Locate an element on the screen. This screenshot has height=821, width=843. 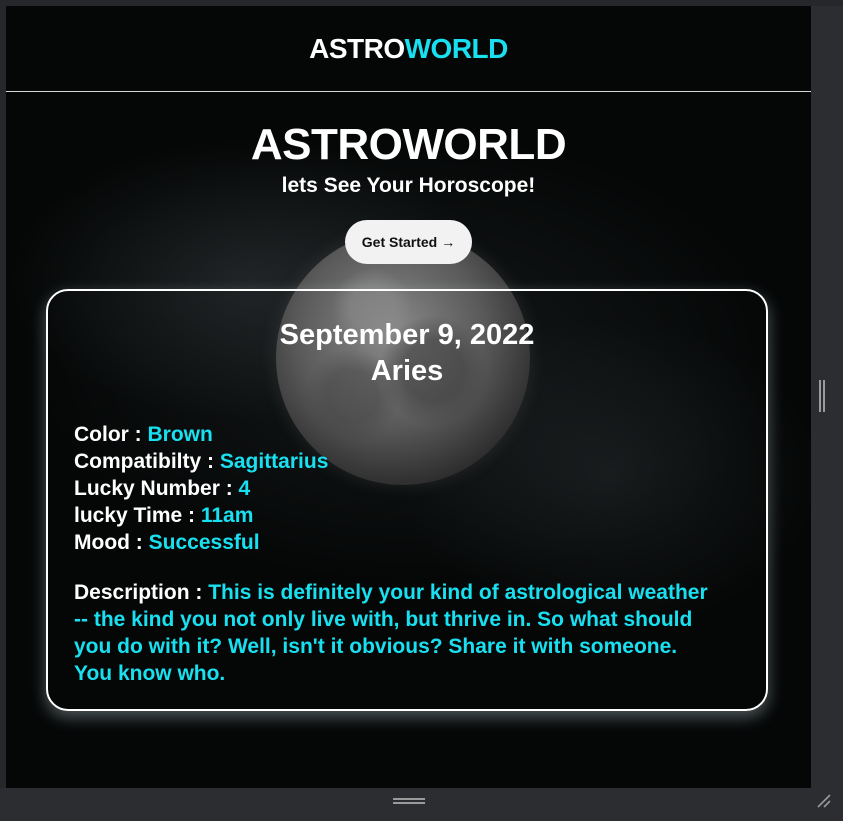
navbar-brand: ASTROWORLD is located at coordinates (408, 49).